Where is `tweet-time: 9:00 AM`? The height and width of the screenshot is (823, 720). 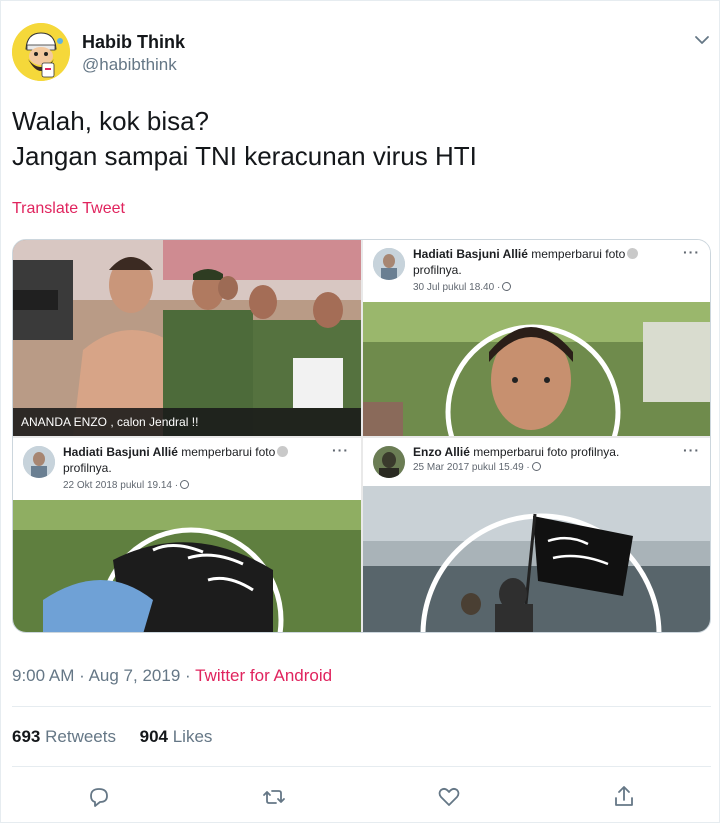 tweet-time: 9:00 AM is located at coordinates (43, 675).